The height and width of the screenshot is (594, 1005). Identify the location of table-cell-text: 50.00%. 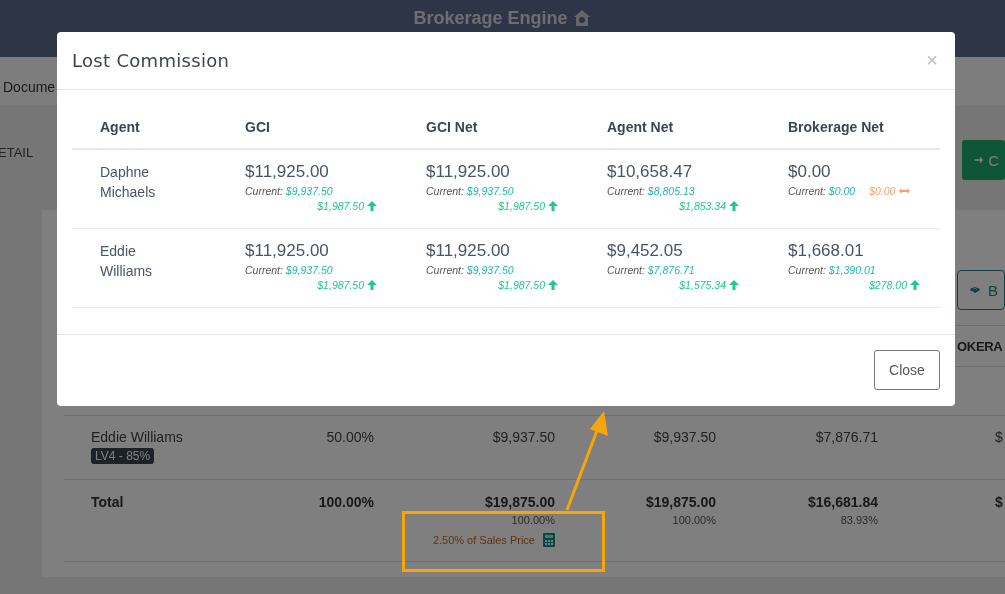
(349, 438).